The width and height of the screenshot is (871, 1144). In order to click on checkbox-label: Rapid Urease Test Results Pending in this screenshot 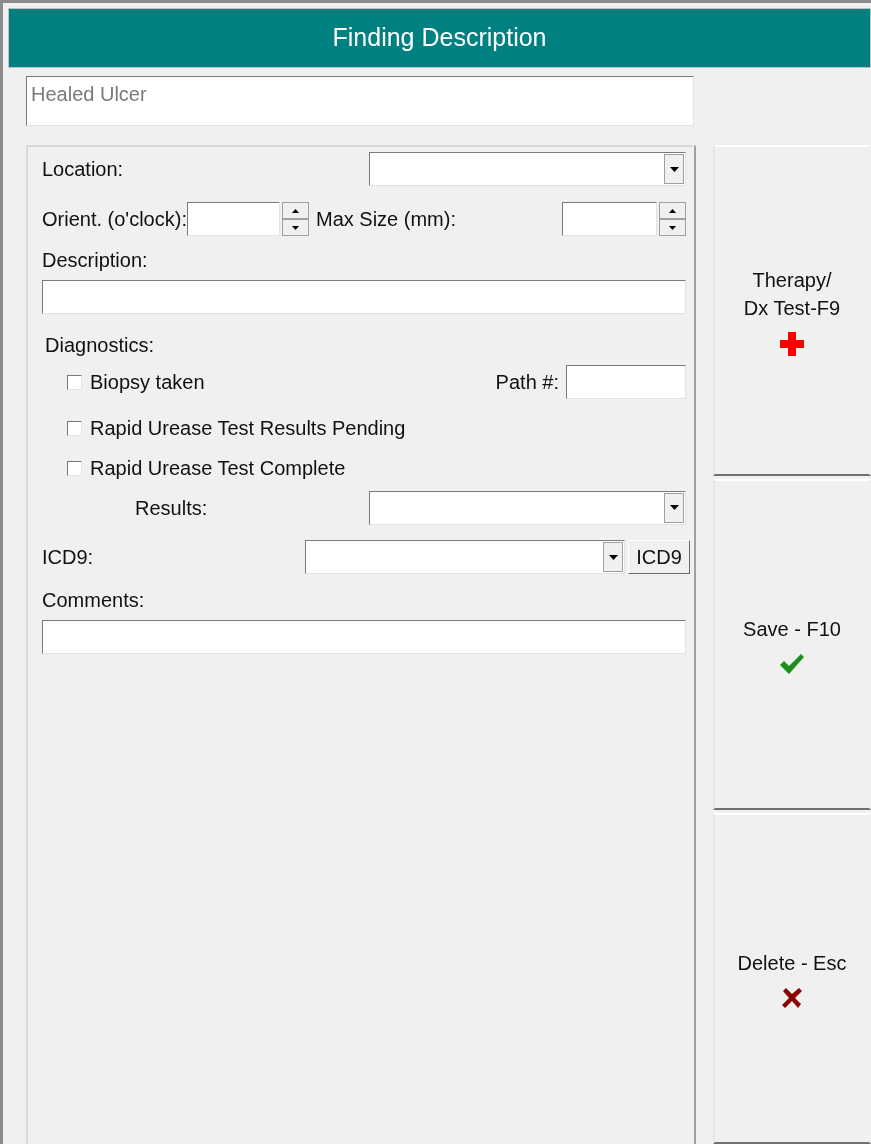, I will do `click(248, 428)`.